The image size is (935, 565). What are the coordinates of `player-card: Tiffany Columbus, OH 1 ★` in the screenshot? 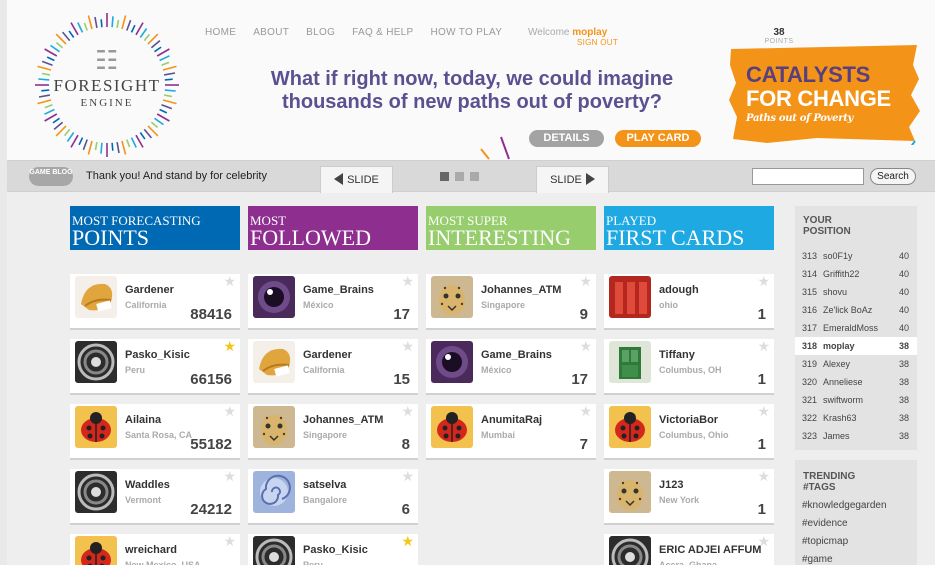 It's located at (689, 366).